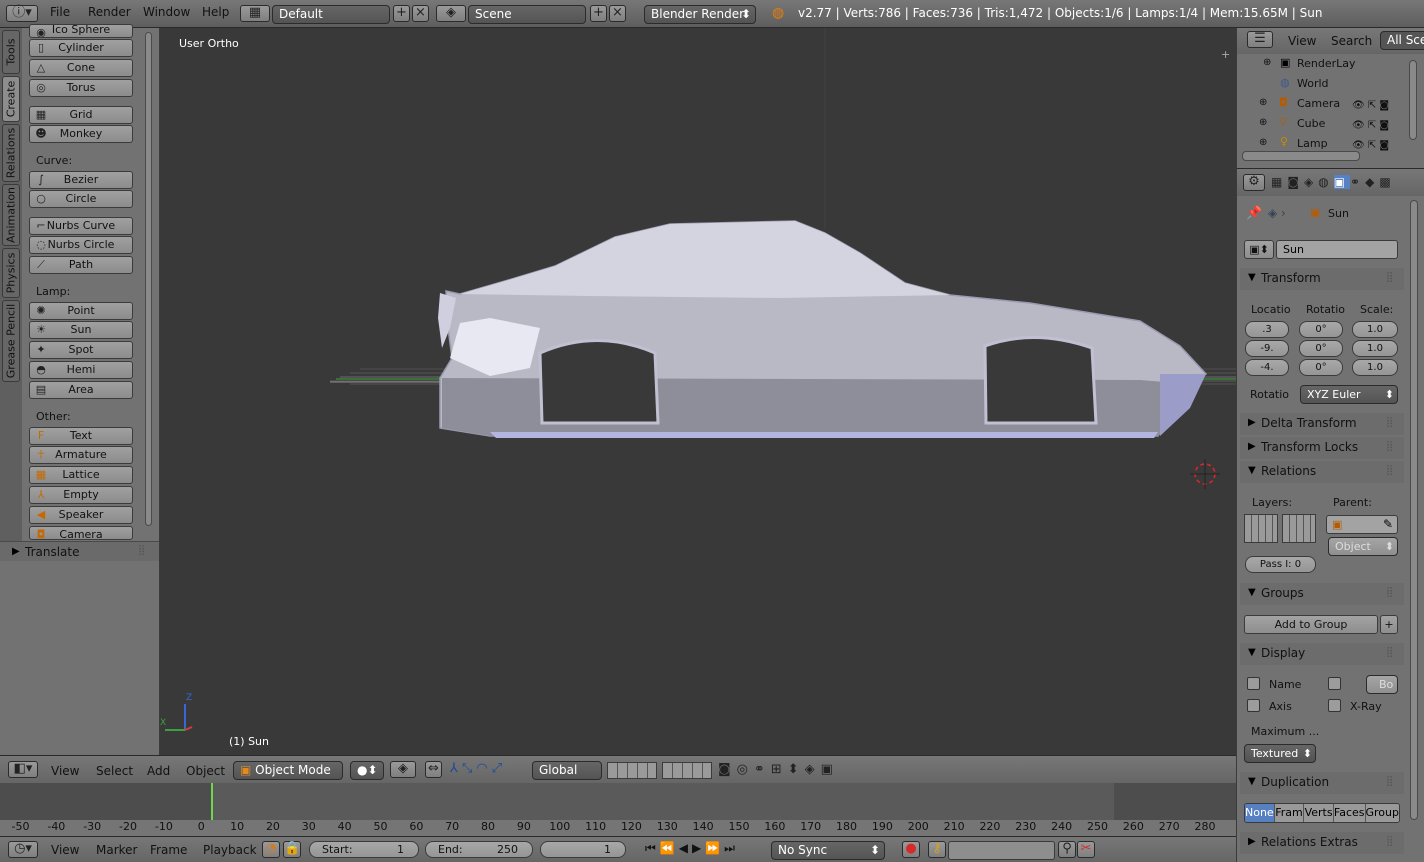  What do you see at coordinates (23, 849) in the screenshot?
I see `timeline-editor-icon: ◷▾` at bounding box center [23, 849].